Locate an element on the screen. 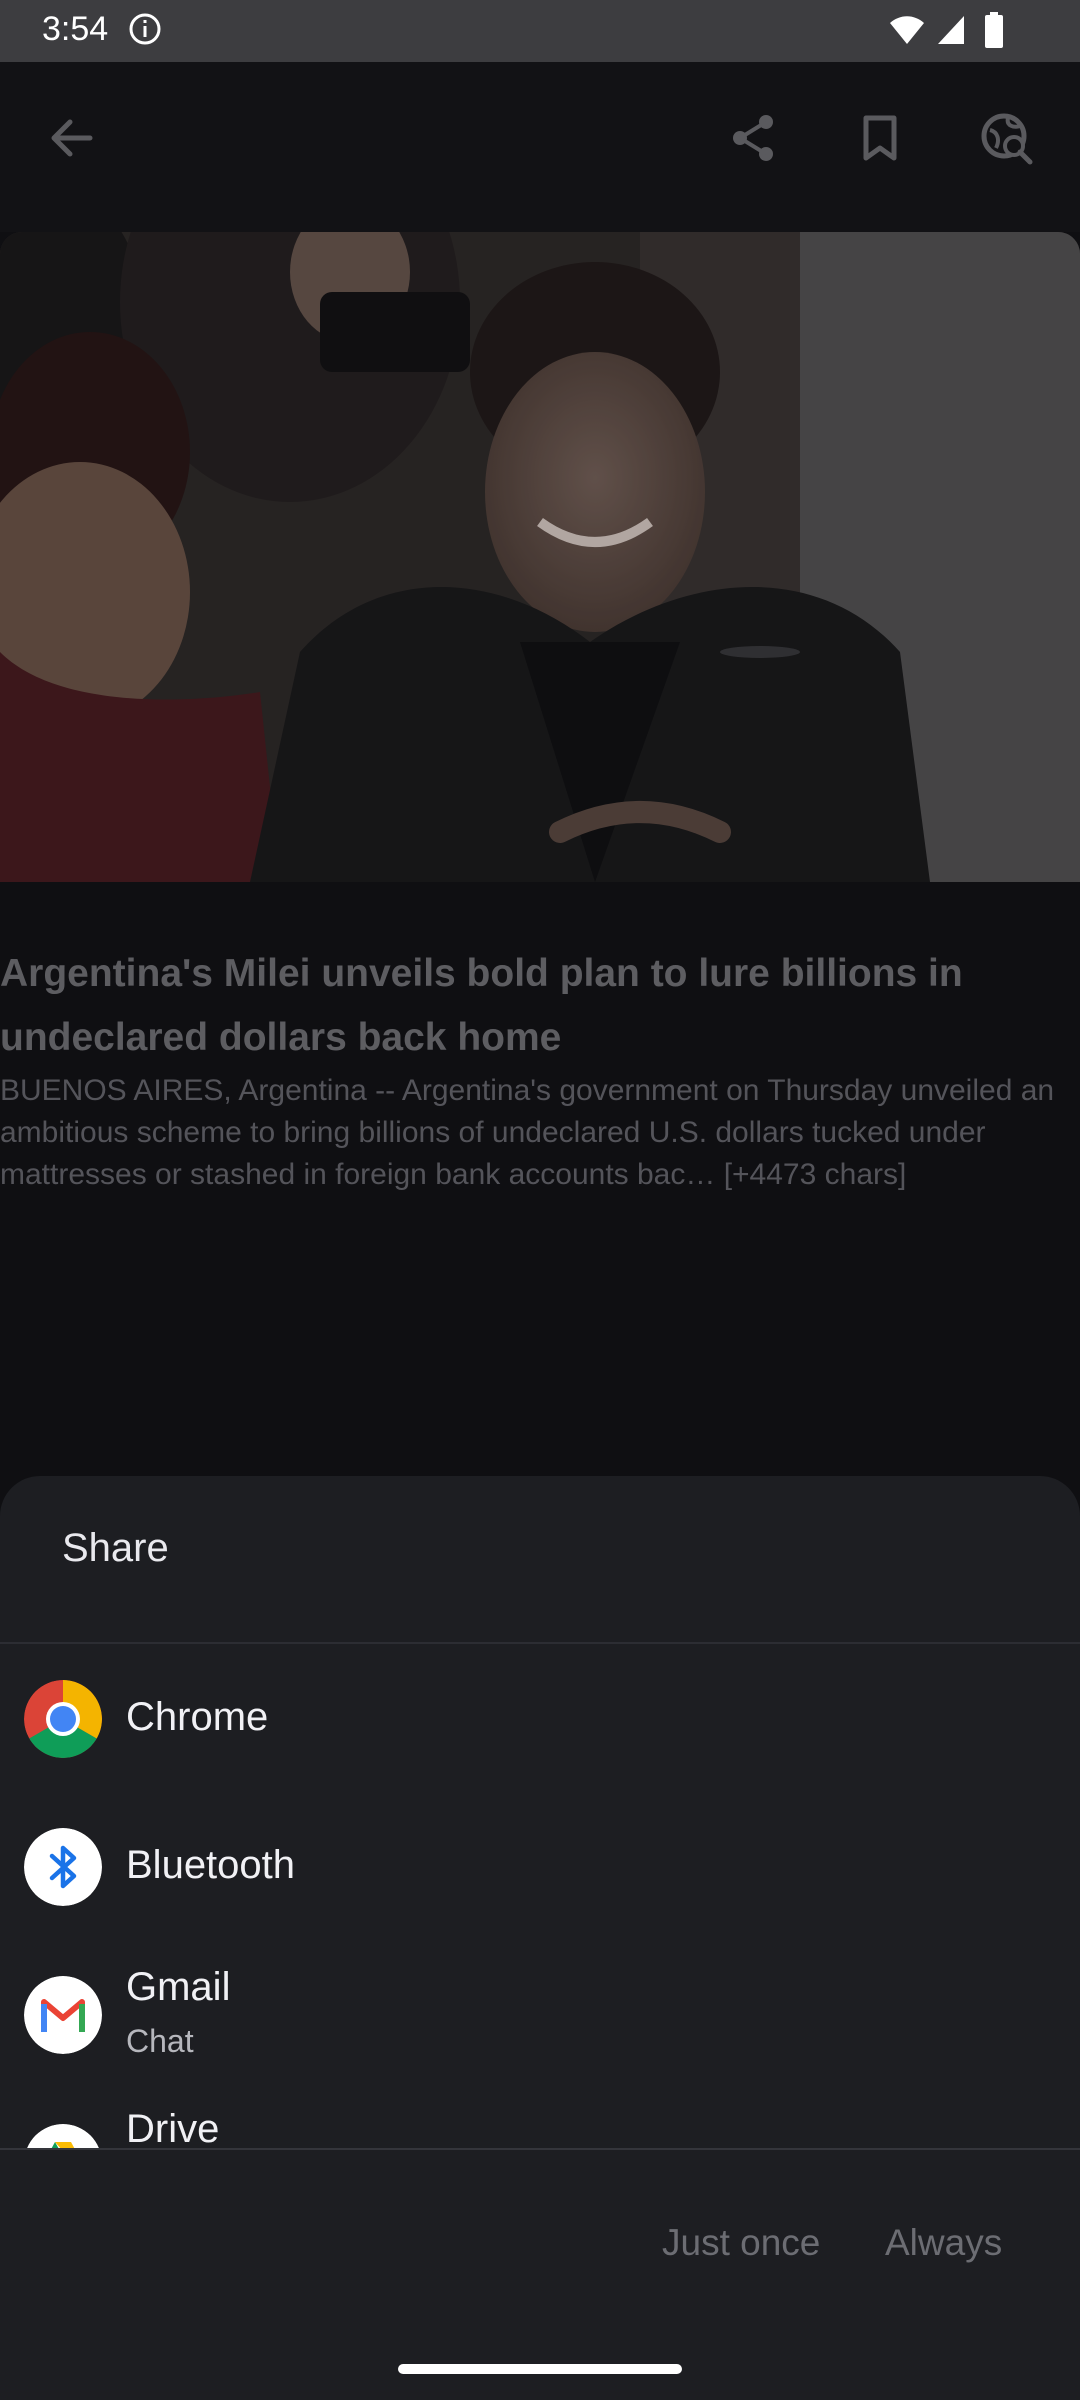 The image size is (1080, 2400). bluetooth-icon is located at coordinates (63, 1867).